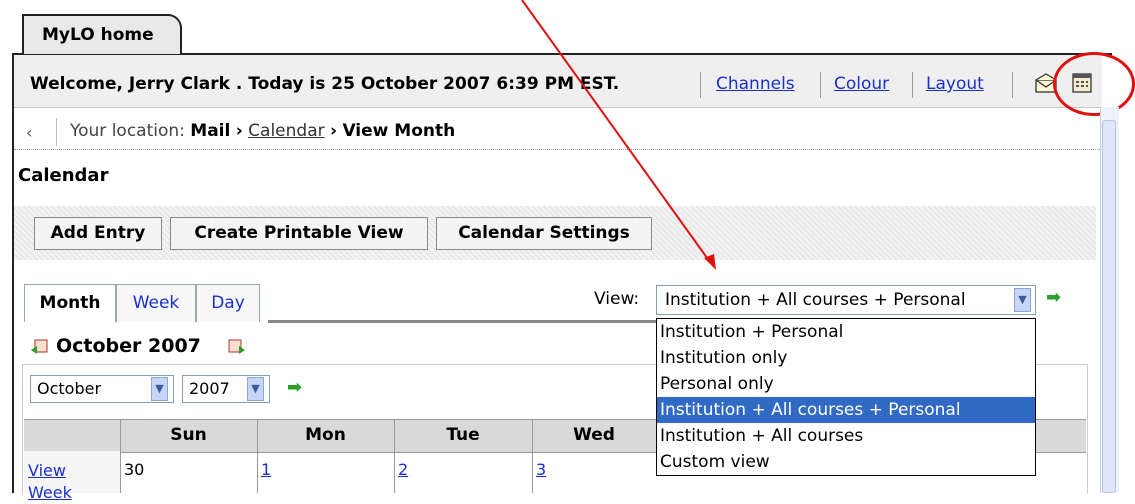 Image resolution: width=1135 pixels, height=504 pixels. I want to click on tab-underline, so click(477, 321).